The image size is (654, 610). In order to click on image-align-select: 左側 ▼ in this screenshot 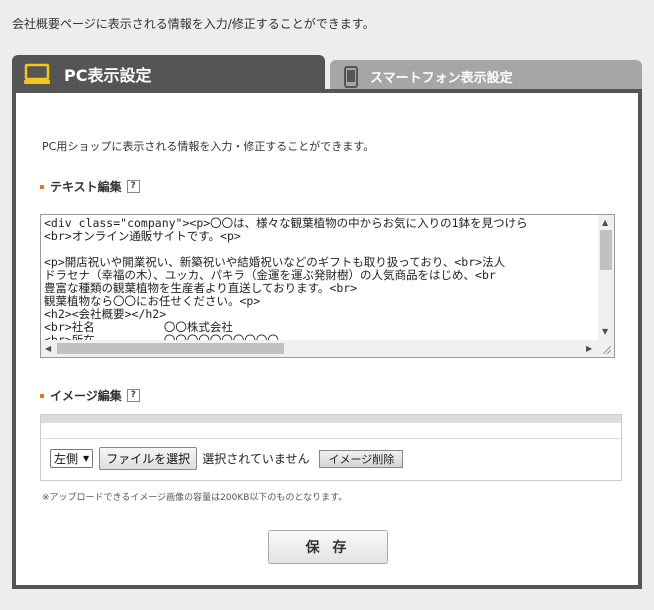, I will do `click(72, 458)`.